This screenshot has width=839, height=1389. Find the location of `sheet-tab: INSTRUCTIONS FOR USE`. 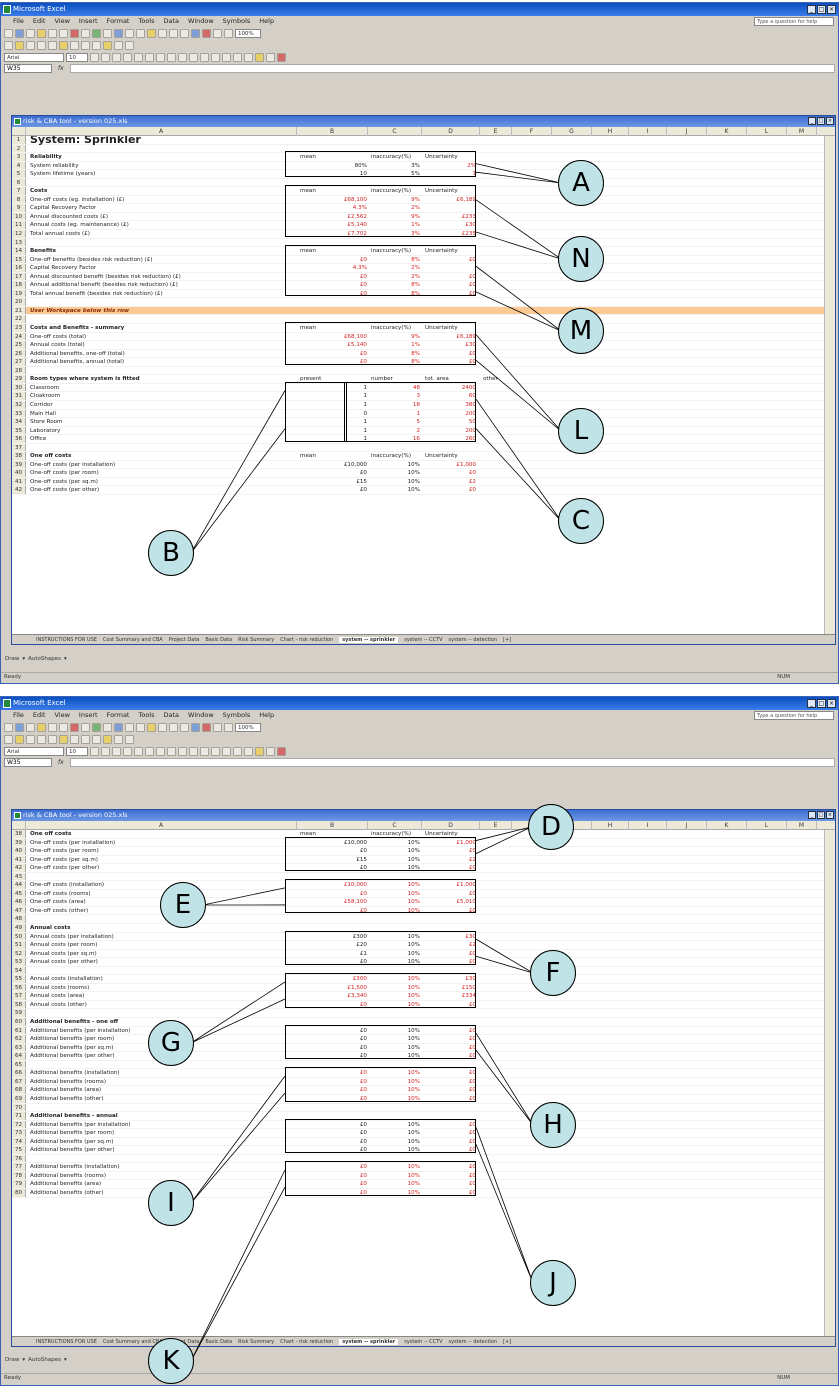

sheet-tab: INSTRUCTIONS FOR USE is located at coordinates (66, 1342).